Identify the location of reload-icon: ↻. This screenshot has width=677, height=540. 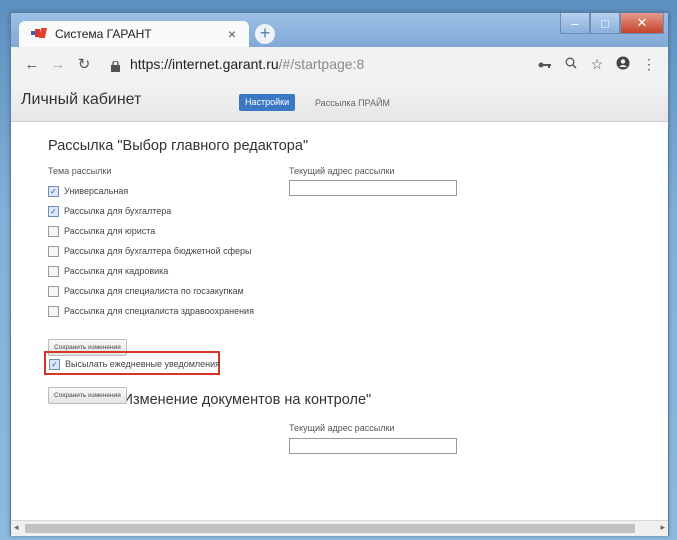
(84, 64).